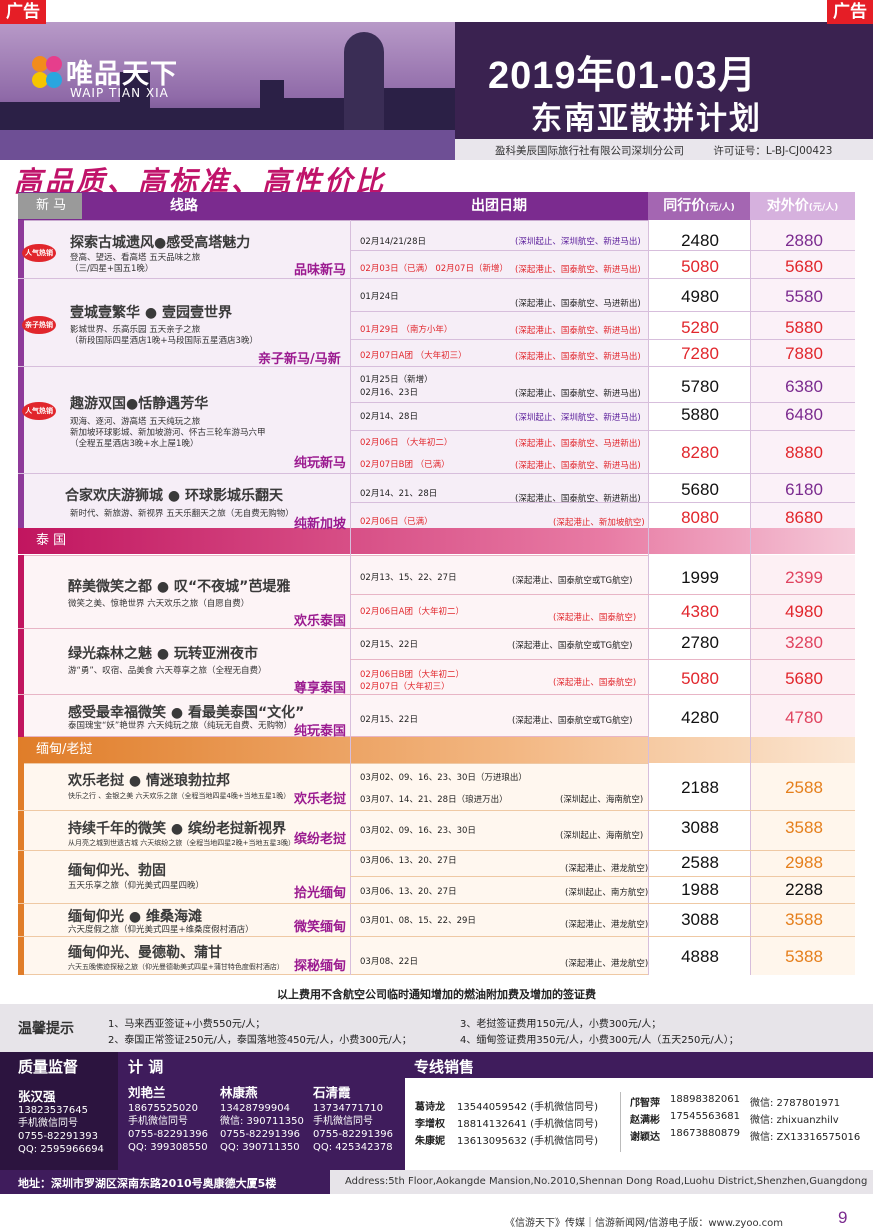  I want to click on route-name: 探索古城遗风●感受高塔魅力, so click(160, 243).